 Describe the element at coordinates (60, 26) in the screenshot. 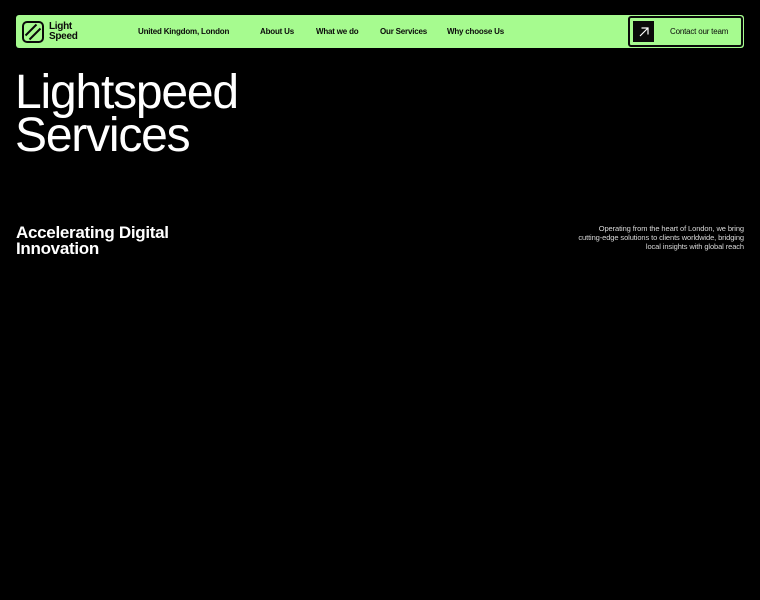

I see `logo-line1: Light` at that location.